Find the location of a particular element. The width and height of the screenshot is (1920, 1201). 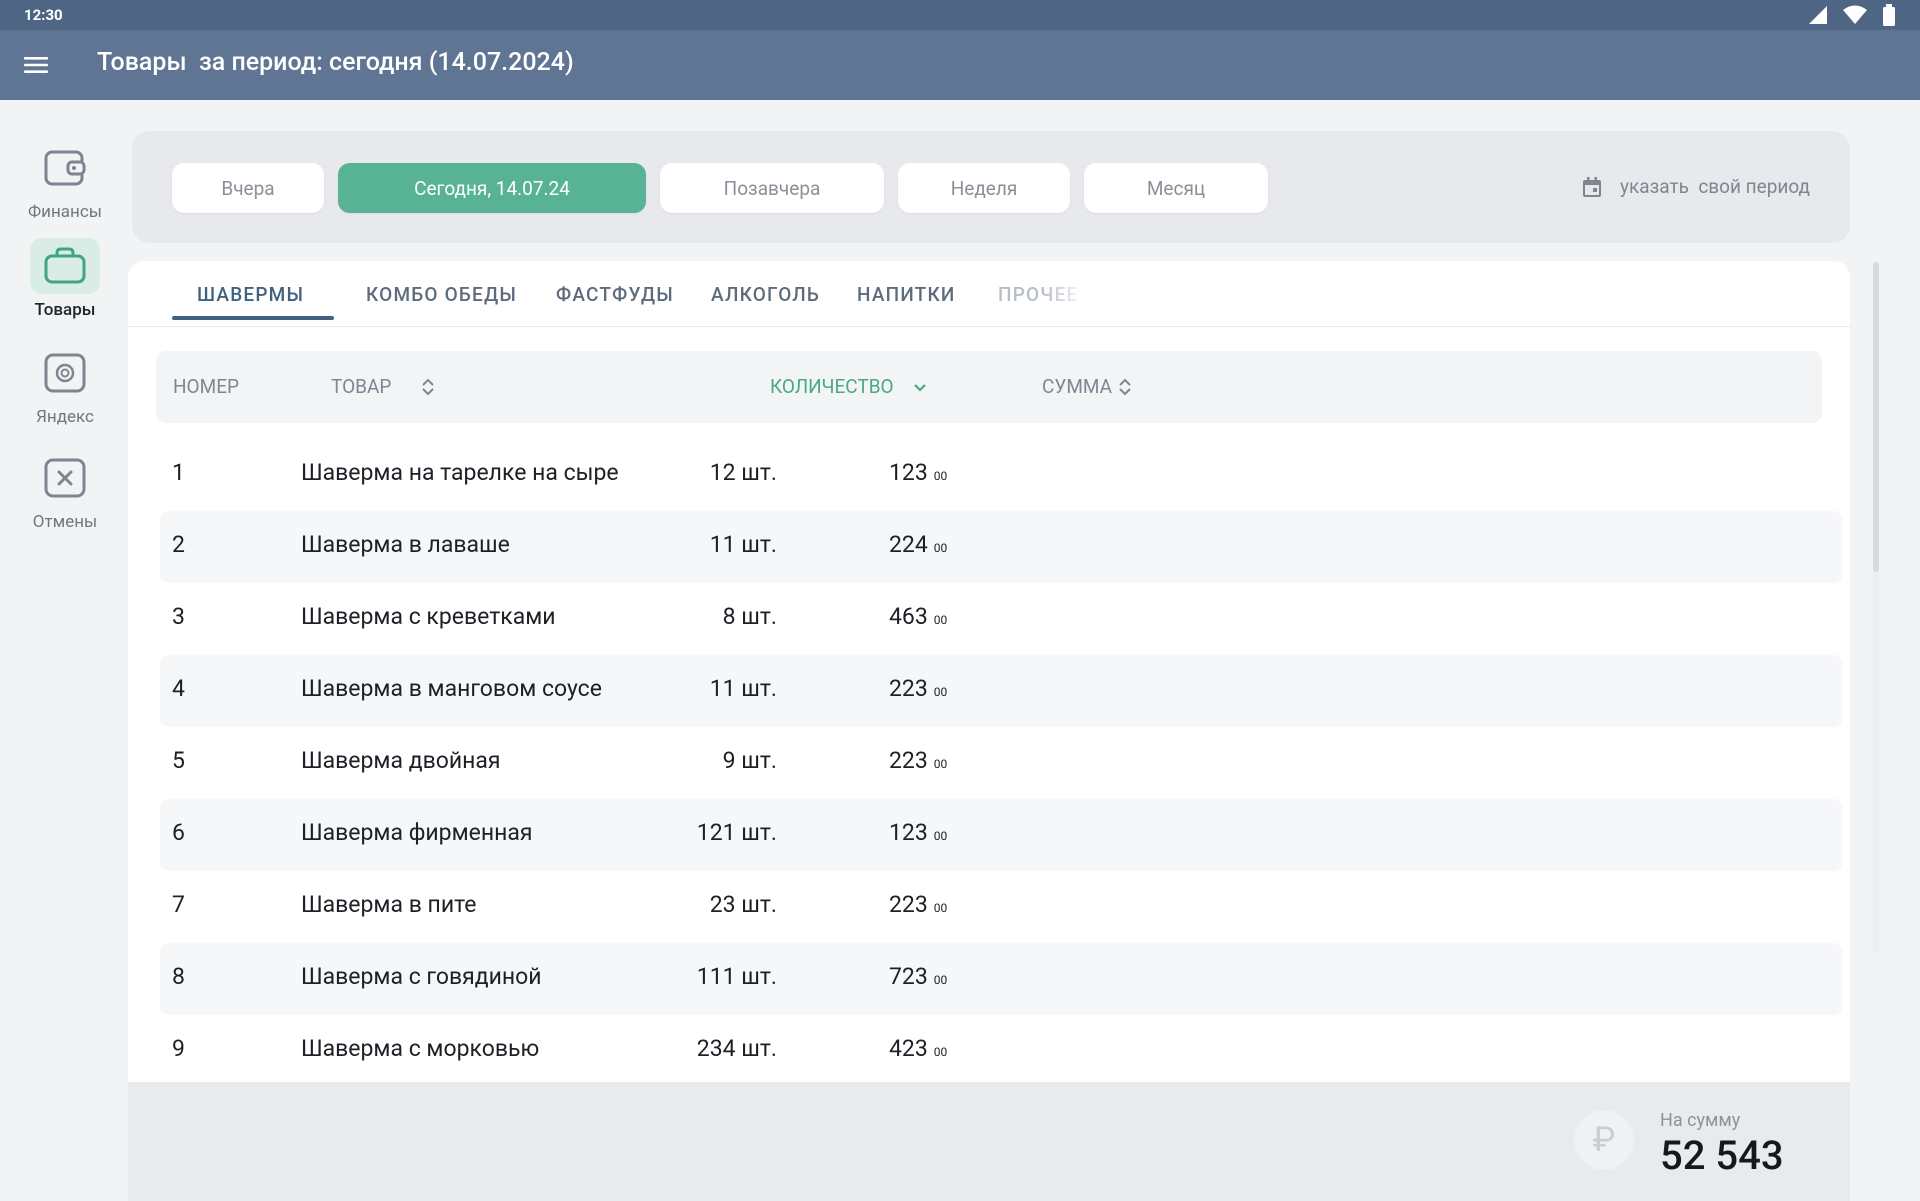

wifi-icon is located at coordinates (1855, 14).